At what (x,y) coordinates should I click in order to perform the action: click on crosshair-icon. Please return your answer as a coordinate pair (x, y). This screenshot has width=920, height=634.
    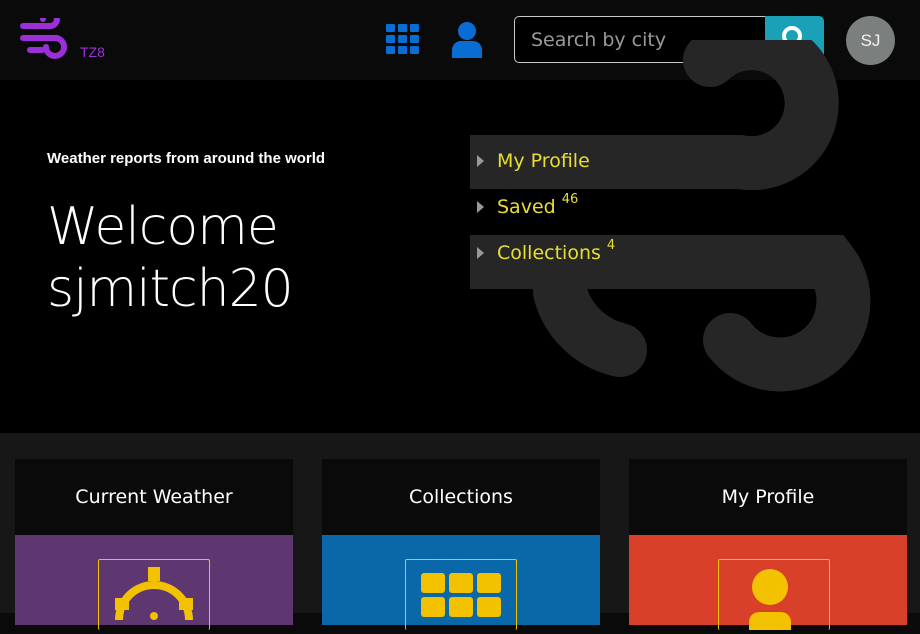
    Looking at the image, I should click on (154, 594).